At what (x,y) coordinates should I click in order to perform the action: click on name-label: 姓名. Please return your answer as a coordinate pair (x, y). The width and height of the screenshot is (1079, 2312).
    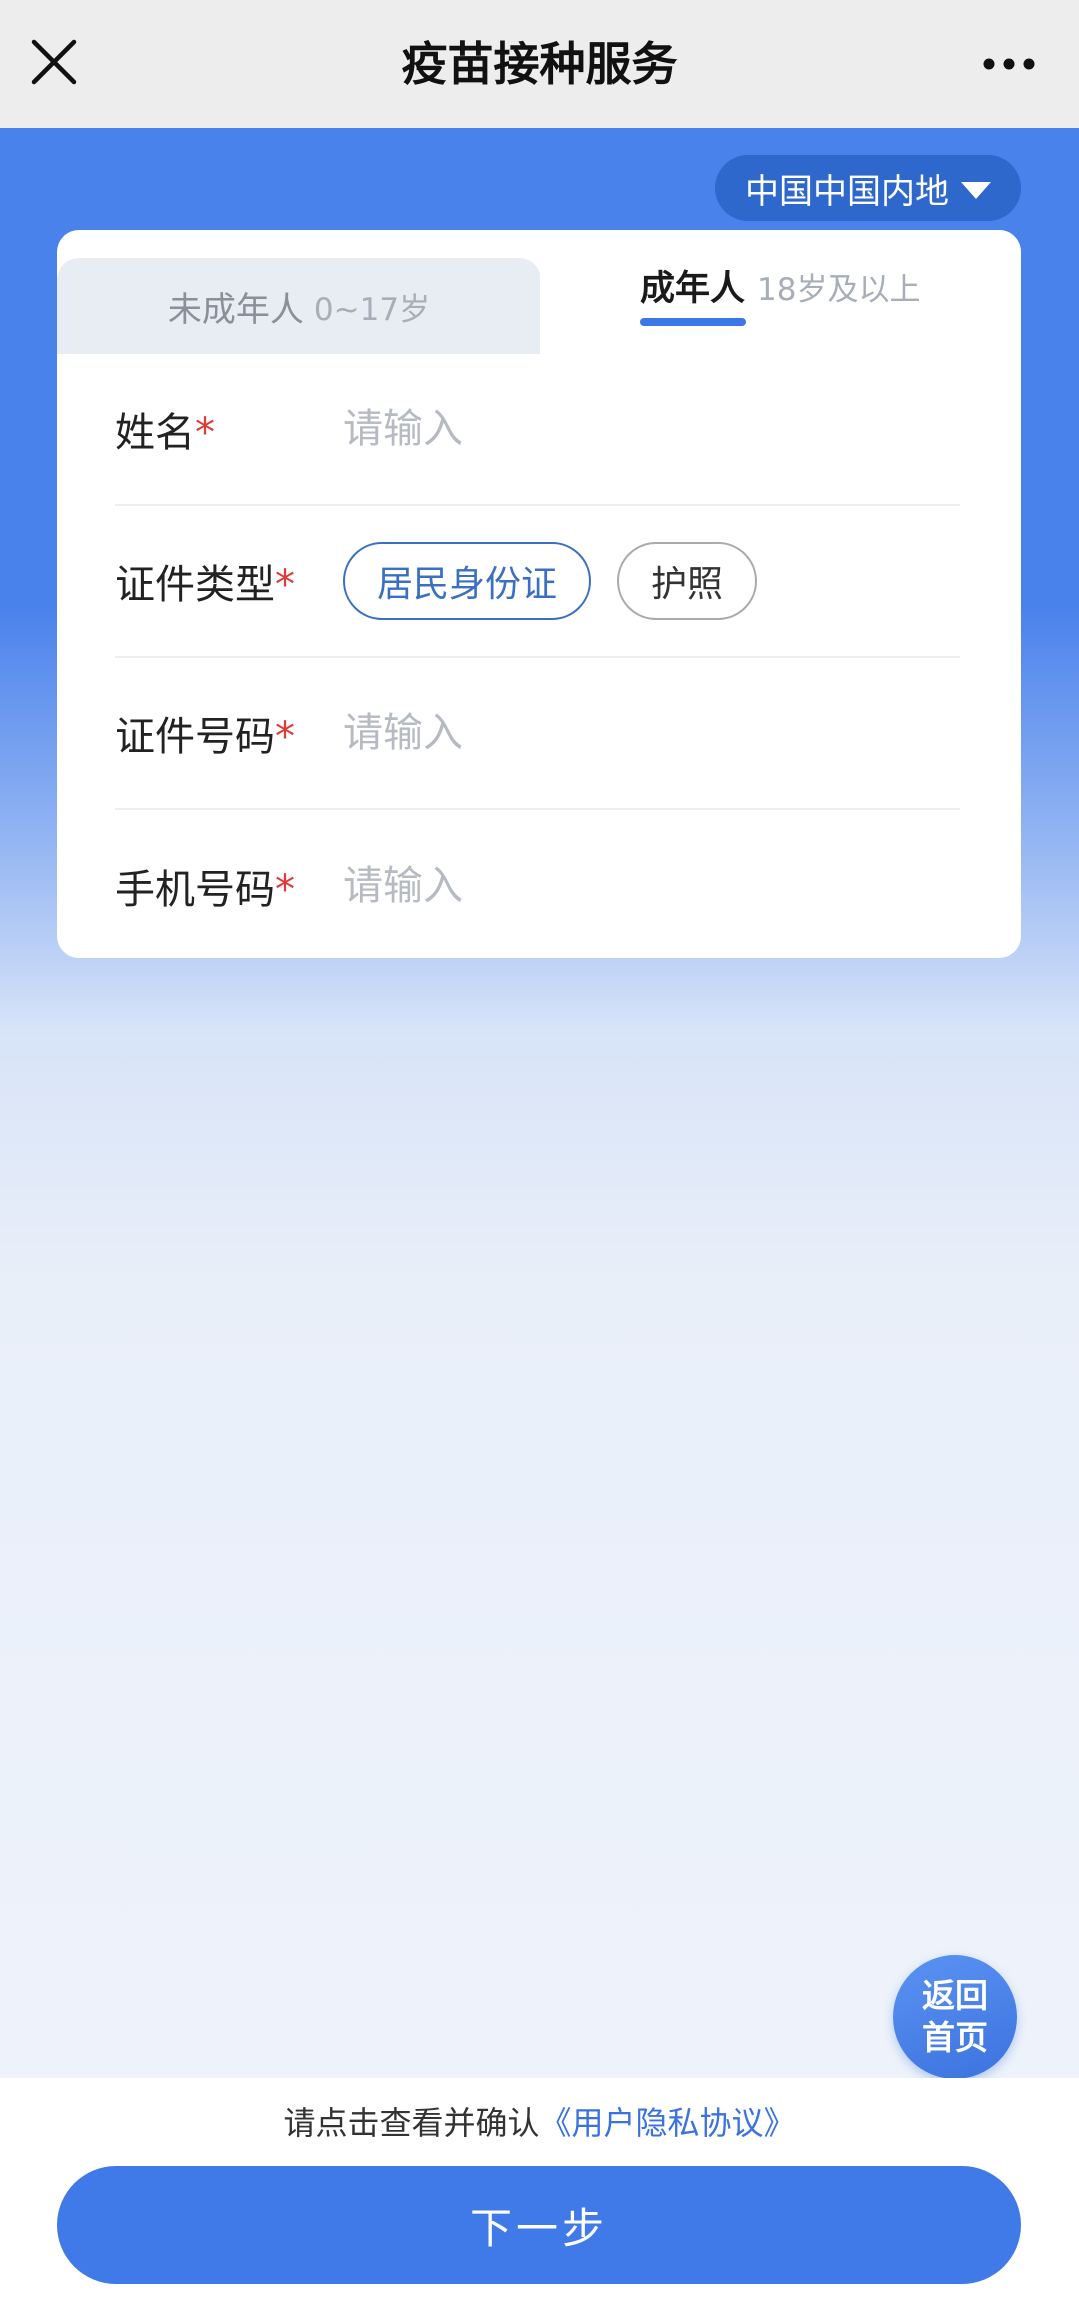
    Looking at the image, I should click on (155, 433).